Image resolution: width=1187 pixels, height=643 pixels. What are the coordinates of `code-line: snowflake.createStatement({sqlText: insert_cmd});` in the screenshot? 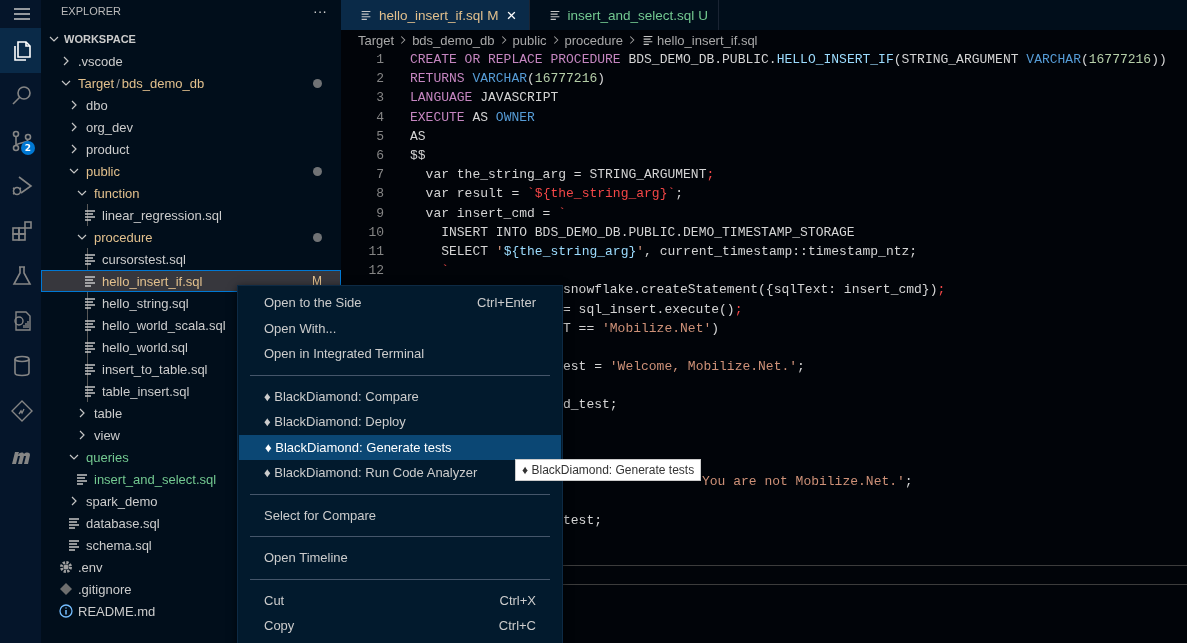 It's located at (754, 290).